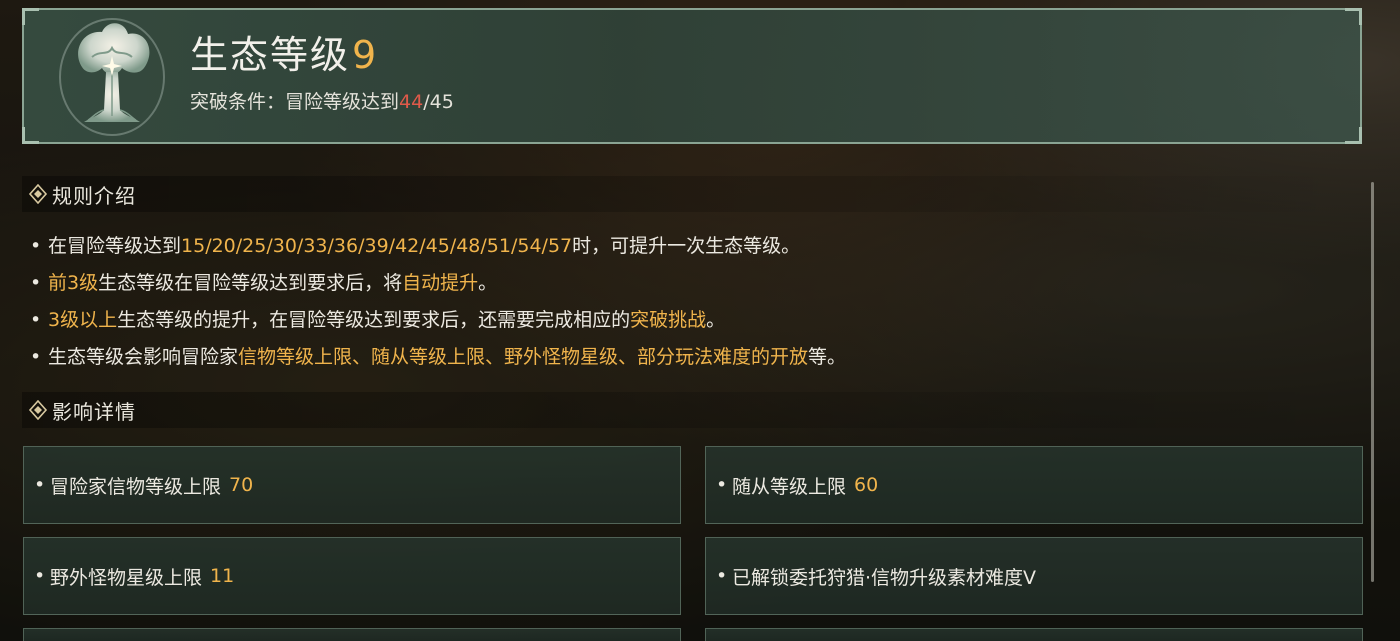  Describe the element at coordinates (83, 320) in the screenshot. I see `rule-highlight: 3级以上` at that location.